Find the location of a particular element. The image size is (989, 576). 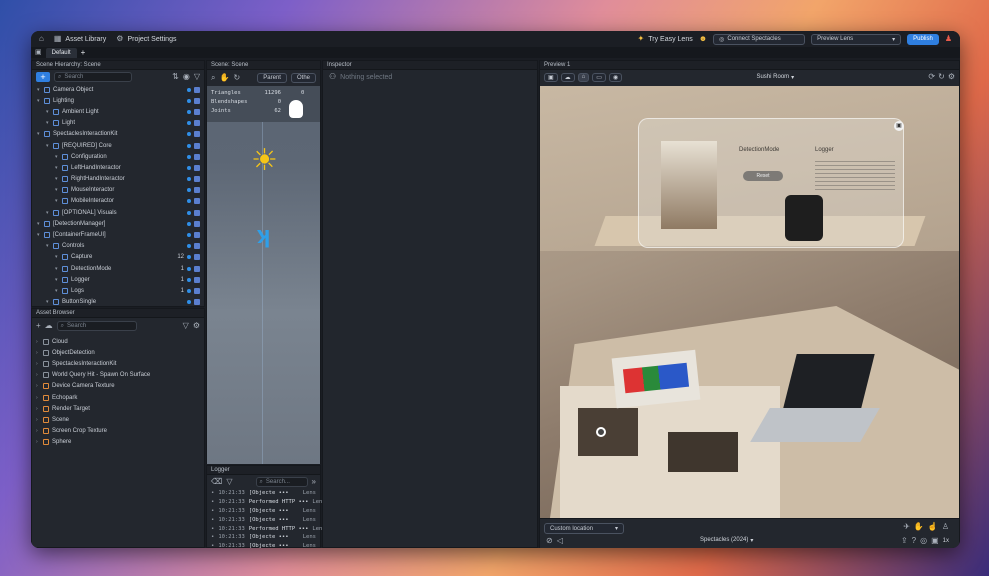

asset-item: › Device Camera Texture is located at coordinates (118, 386).